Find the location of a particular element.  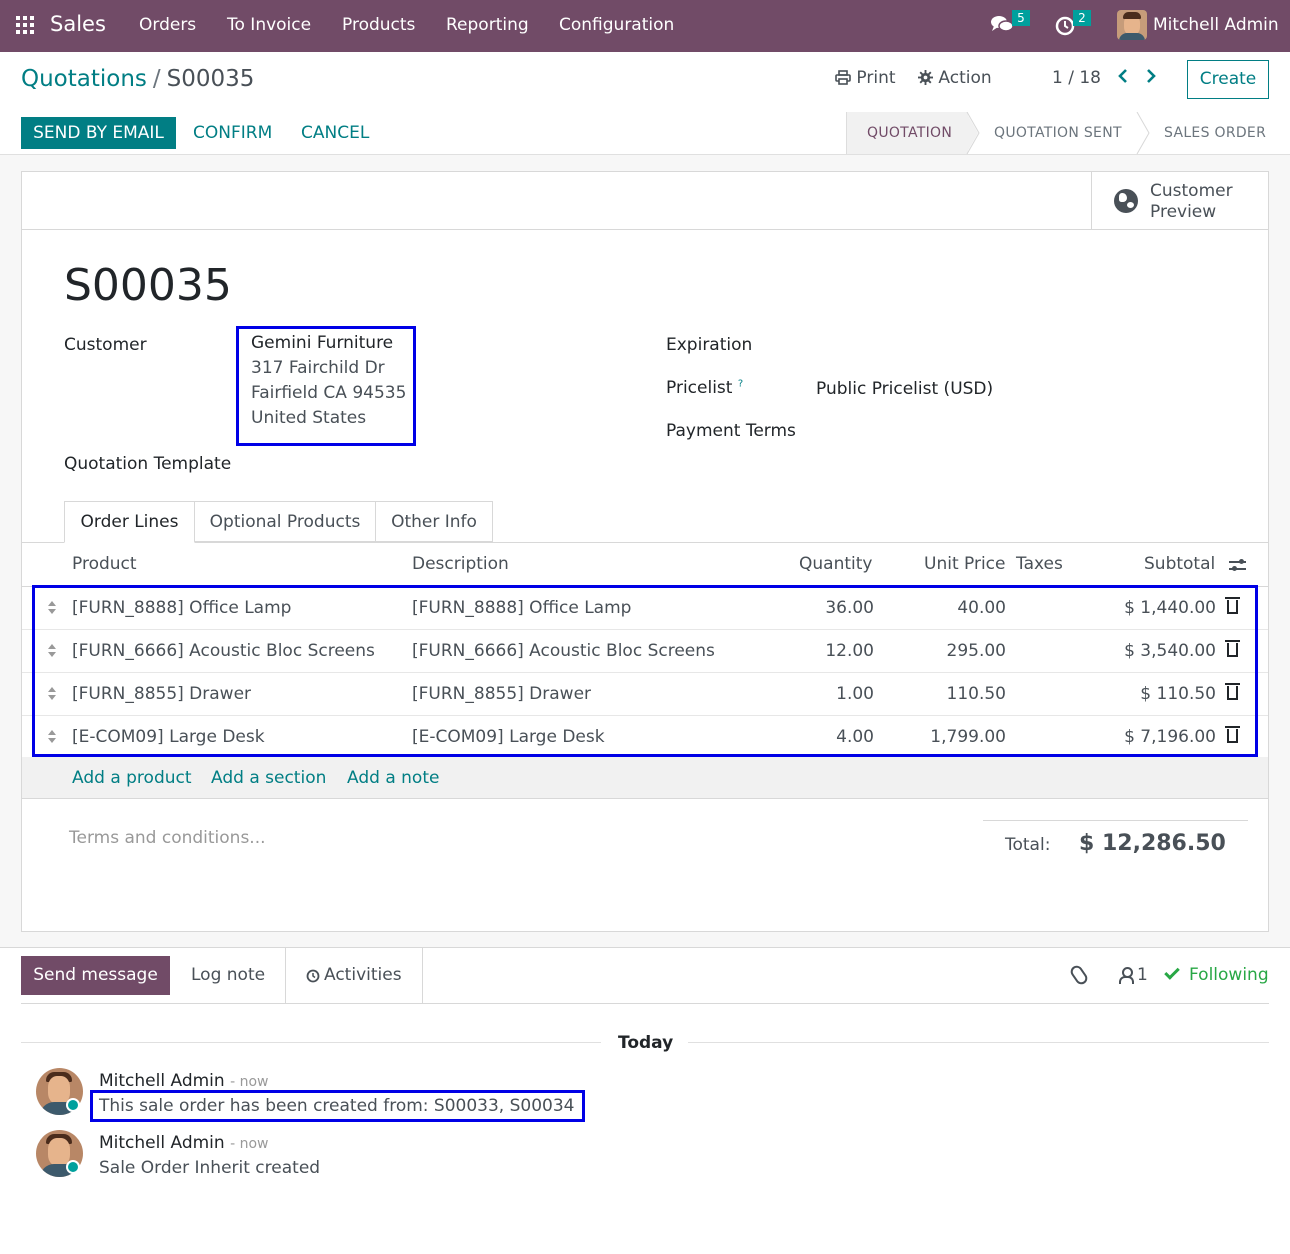

tab-order-lines: Order Lines is located at coordinates (129, 522).